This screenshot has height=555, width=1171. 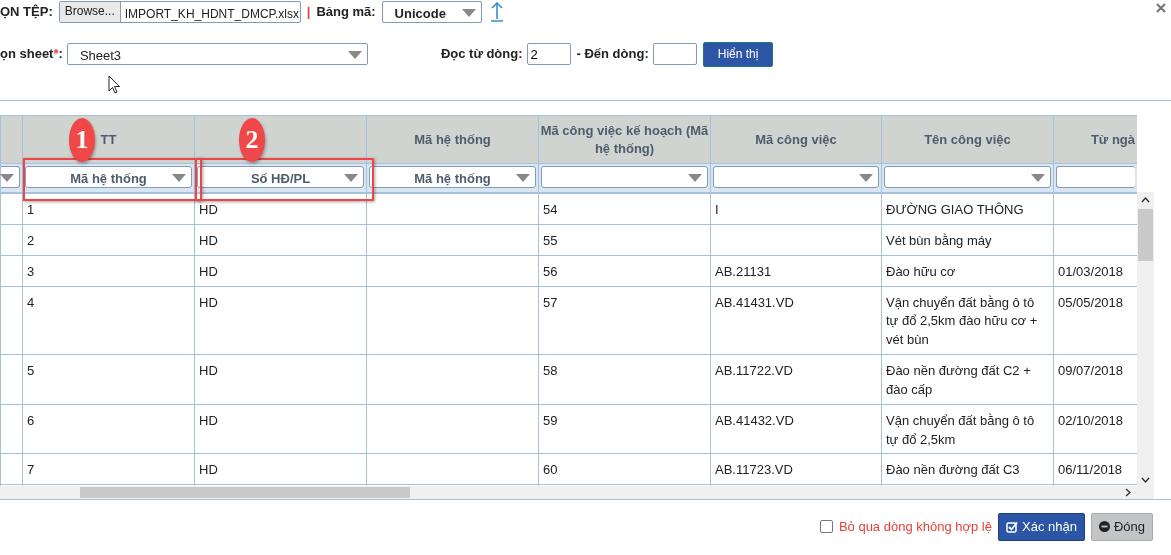 What do you see at coordinates (108, 139) in the screenshot?
I see `column-header: TT` at bounding box center [108, 139].